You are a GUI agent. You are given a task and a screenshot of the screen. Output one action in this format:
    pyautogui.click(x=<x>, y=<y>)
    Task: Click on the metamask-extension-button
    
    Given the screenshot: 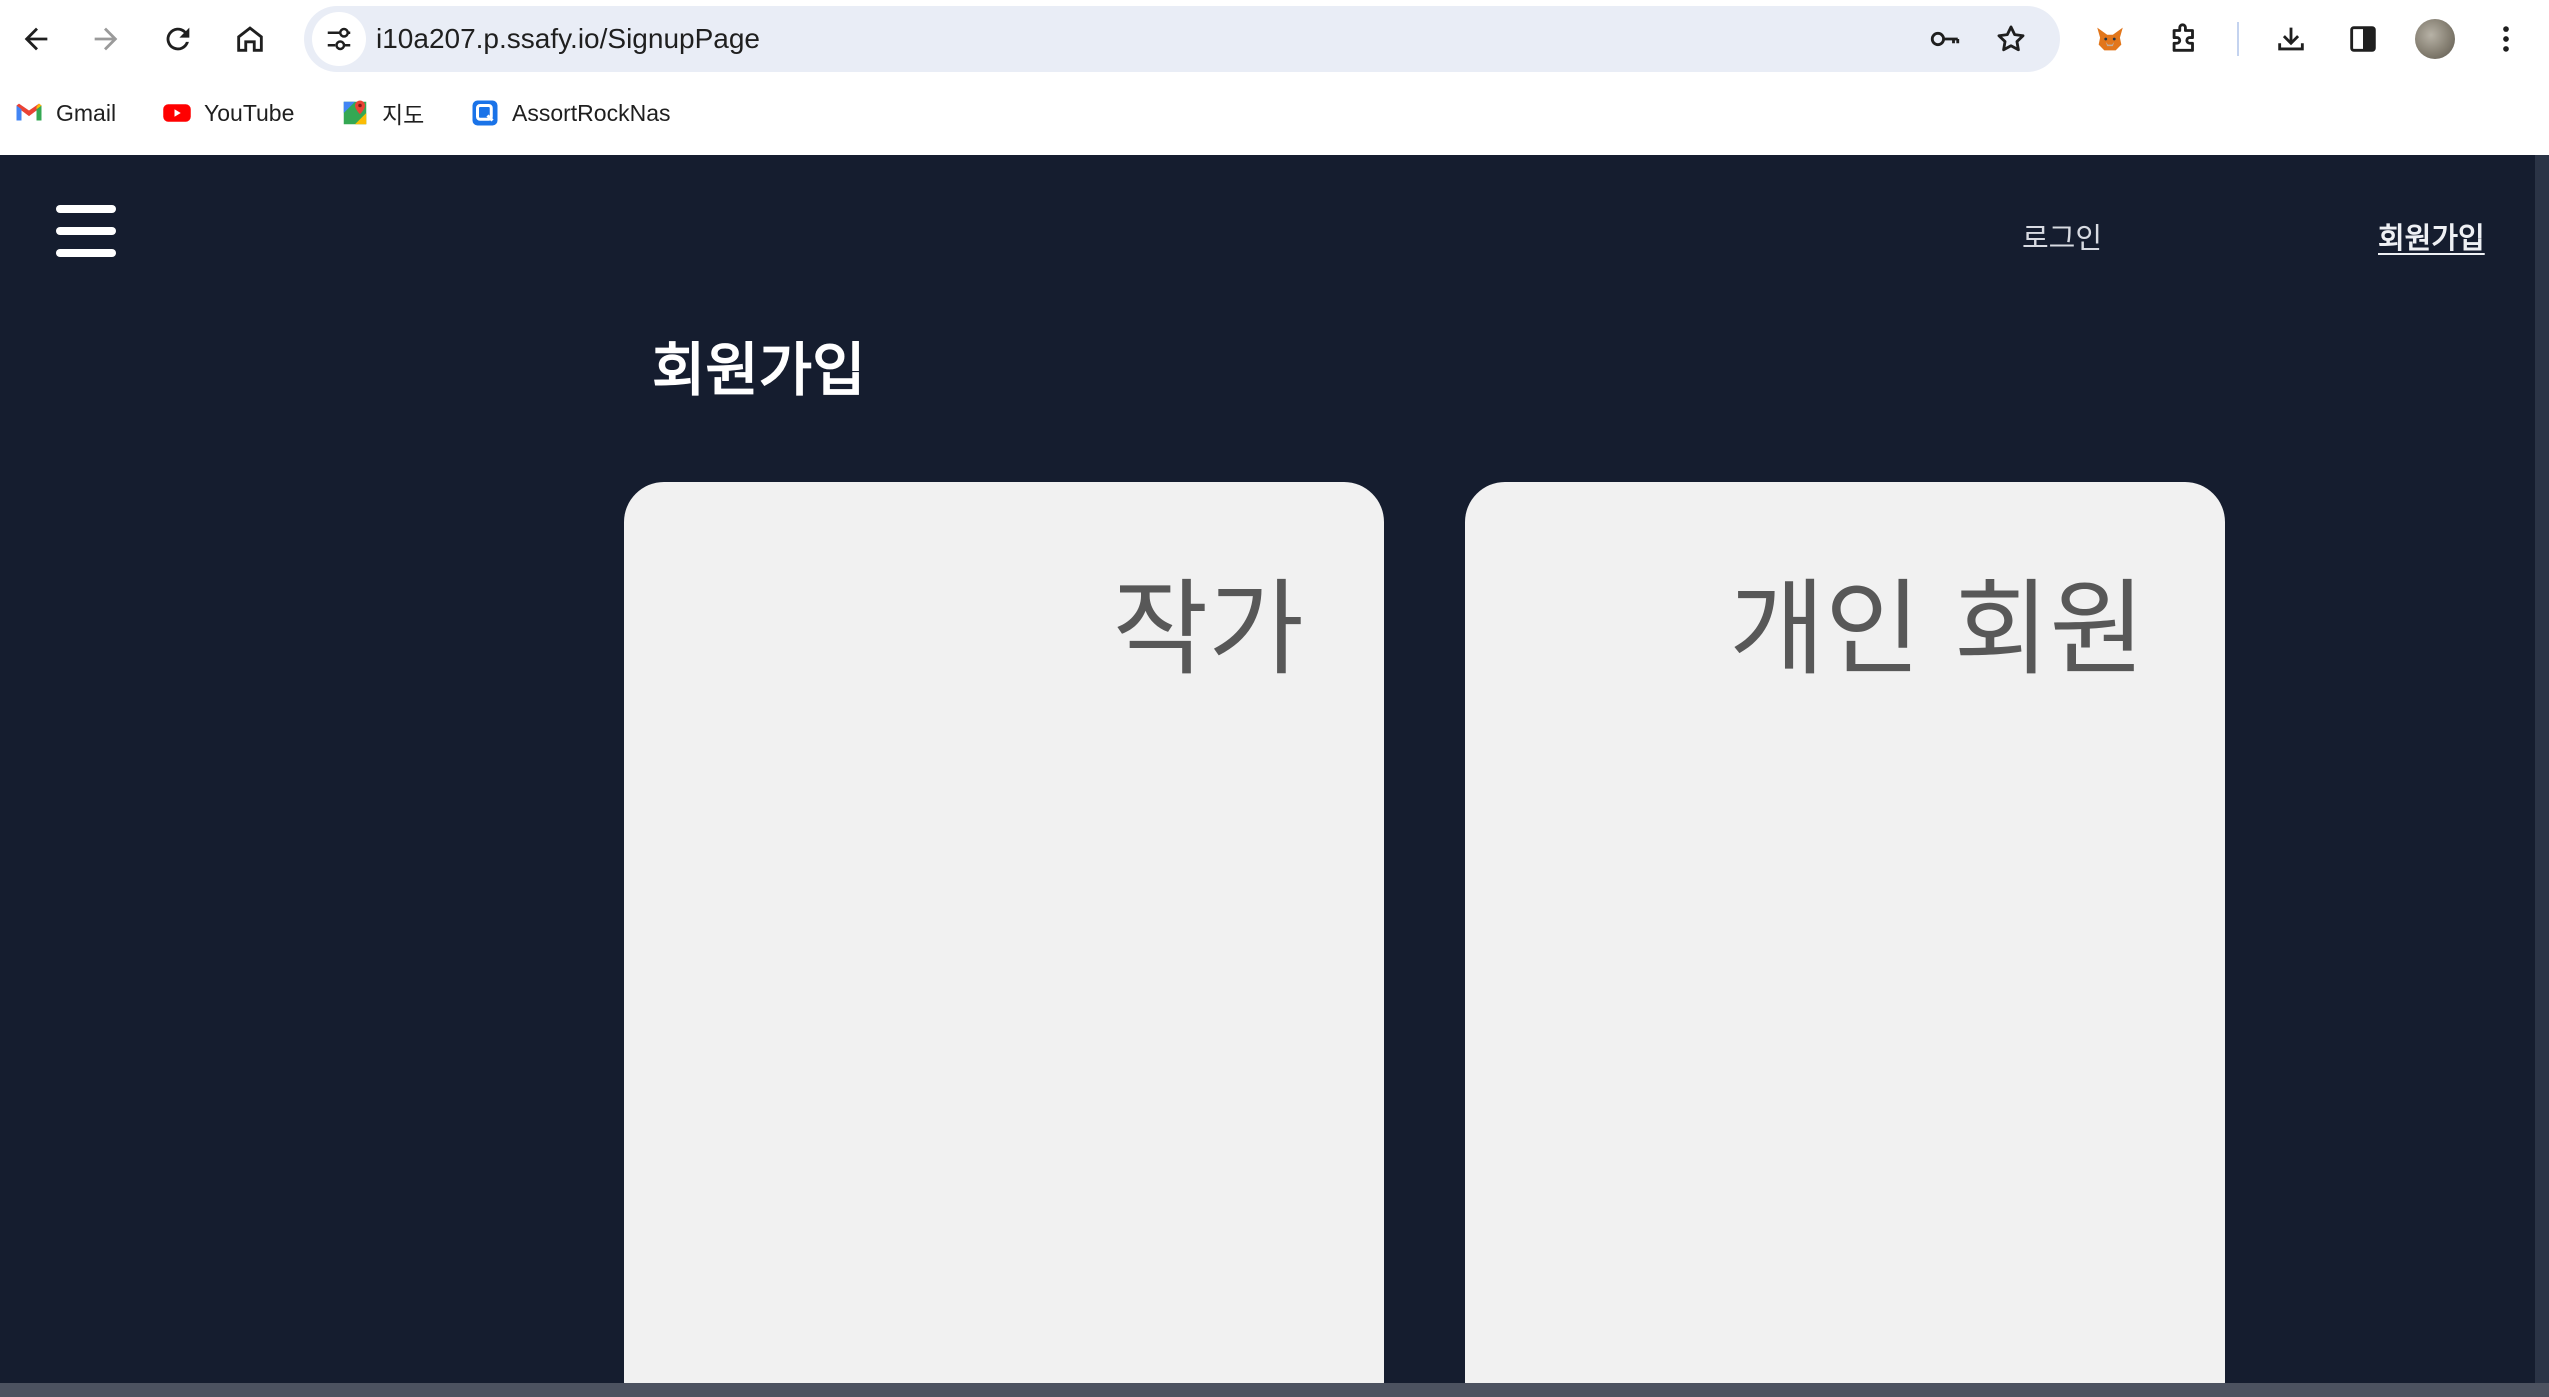 What is the action you would take?
    pyautogui.click(x=2110, y=39)
    